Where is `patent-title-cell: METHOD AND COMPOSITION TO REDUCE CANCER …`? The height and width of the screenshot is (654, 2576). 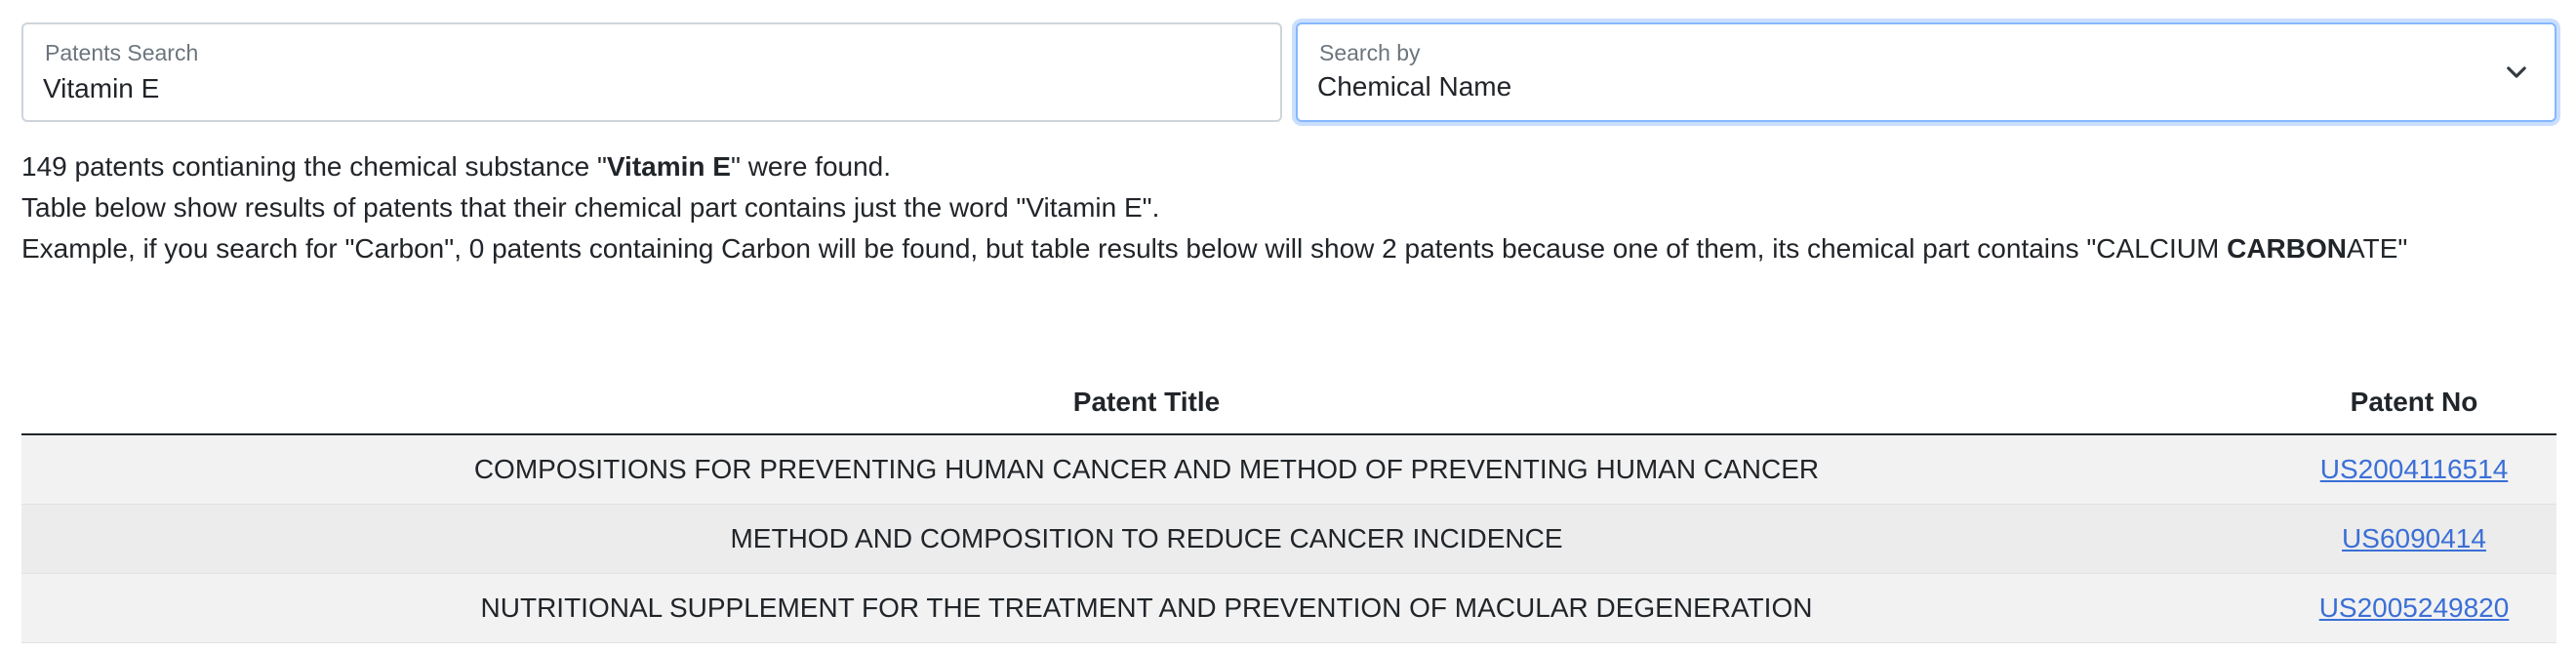 patent-title-cell: METHOD AND COMPOSITION TO REDUCE CANCER … is located at coordinates (1146, 539).